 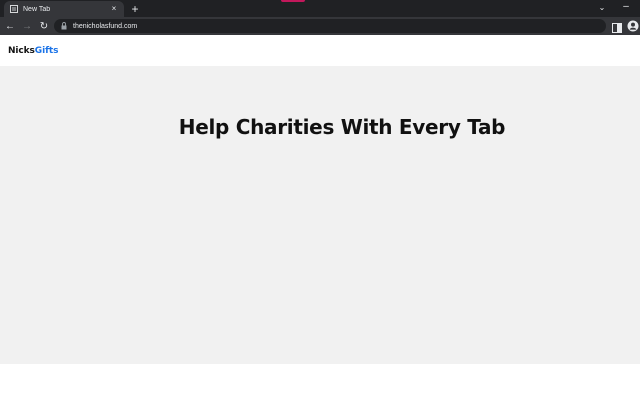 I want to click on new-tab-button: +, so click(x=135, y=9).